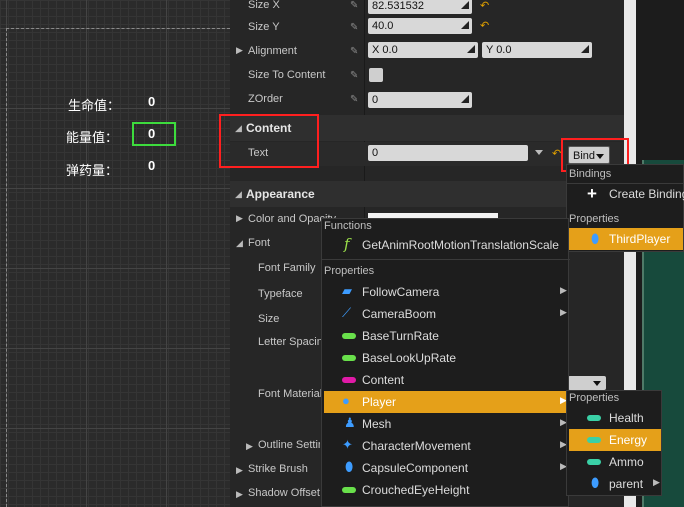 This screenshot has height=507, width=684. What do you see at coordinates (94, 105) in the screenshot?
I see `health-label: 生命值：` at bounding box center [94, 105].